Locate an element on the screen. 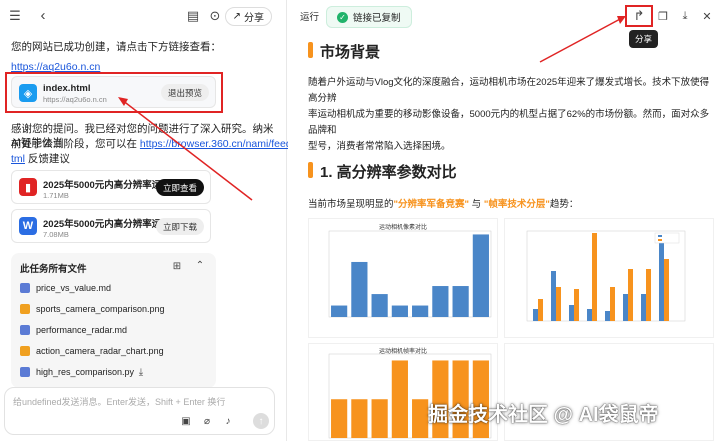 This screenshot has width=720, height=441. exit-preview-button: 退出预览 is located at coordinates (184, 92).